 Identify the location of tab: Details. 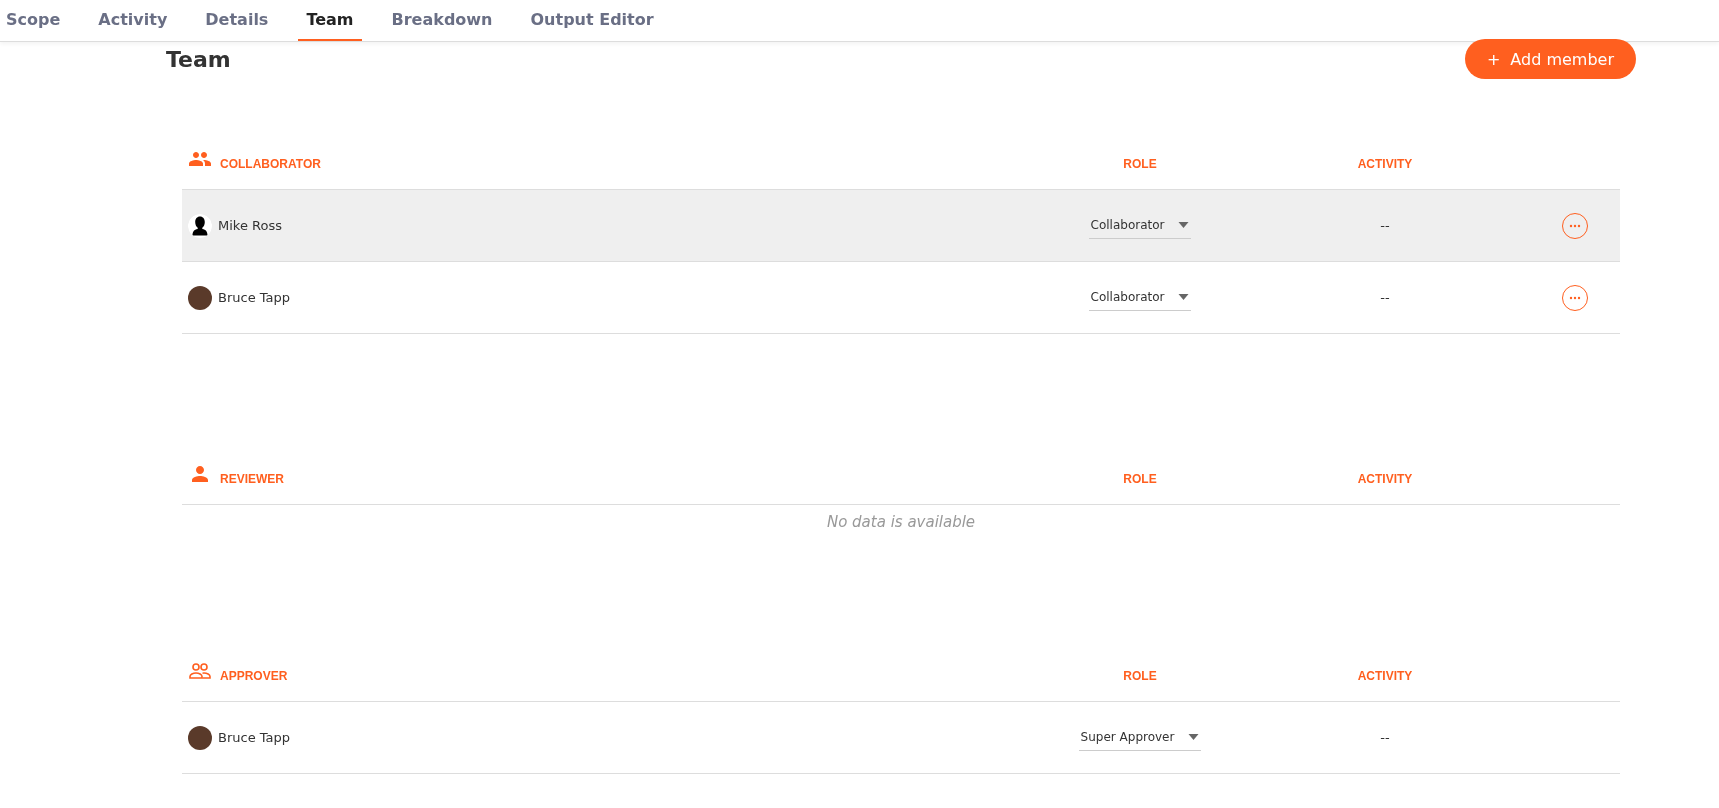
(237, 20).